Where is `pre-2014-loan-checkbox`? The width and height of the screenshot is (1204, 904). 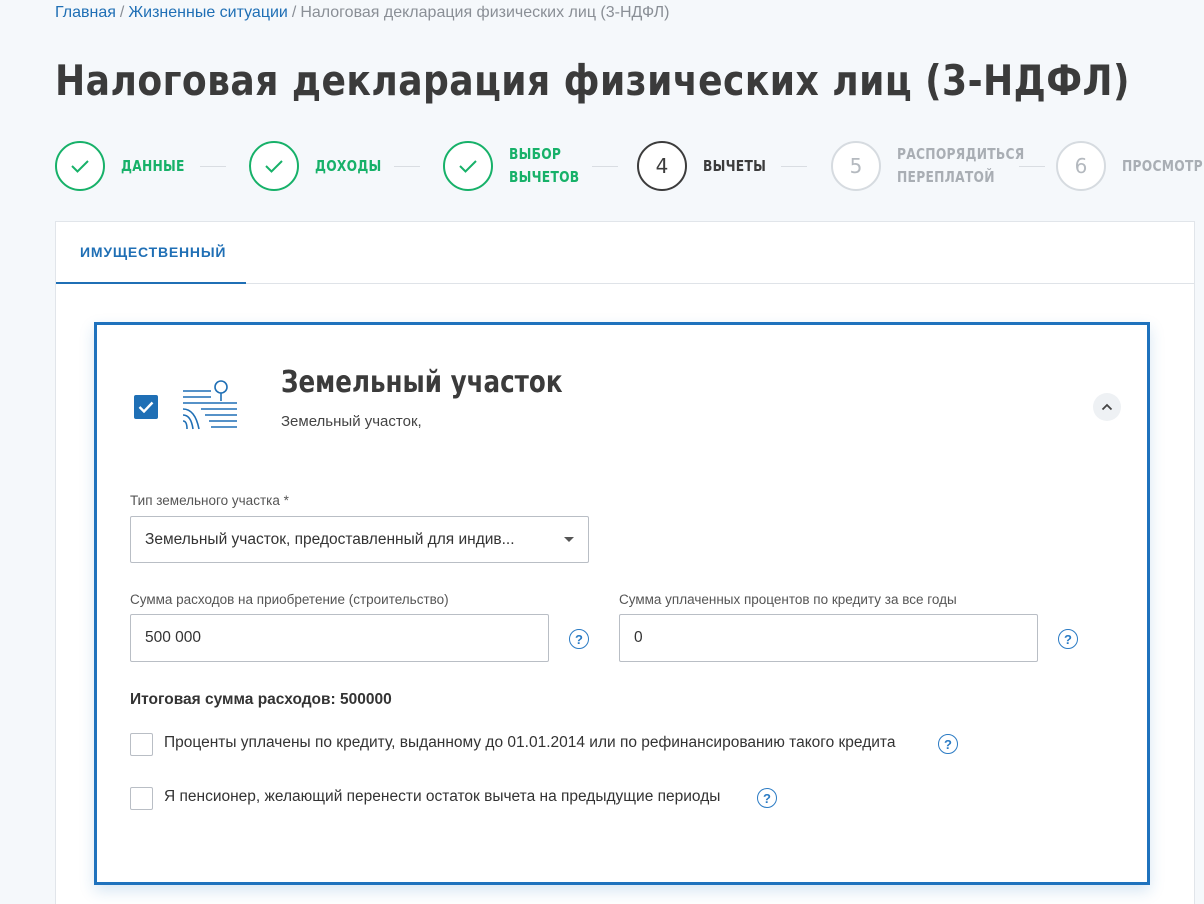
pre-2014-loan-checkbox is located at coordinates (141, 744).